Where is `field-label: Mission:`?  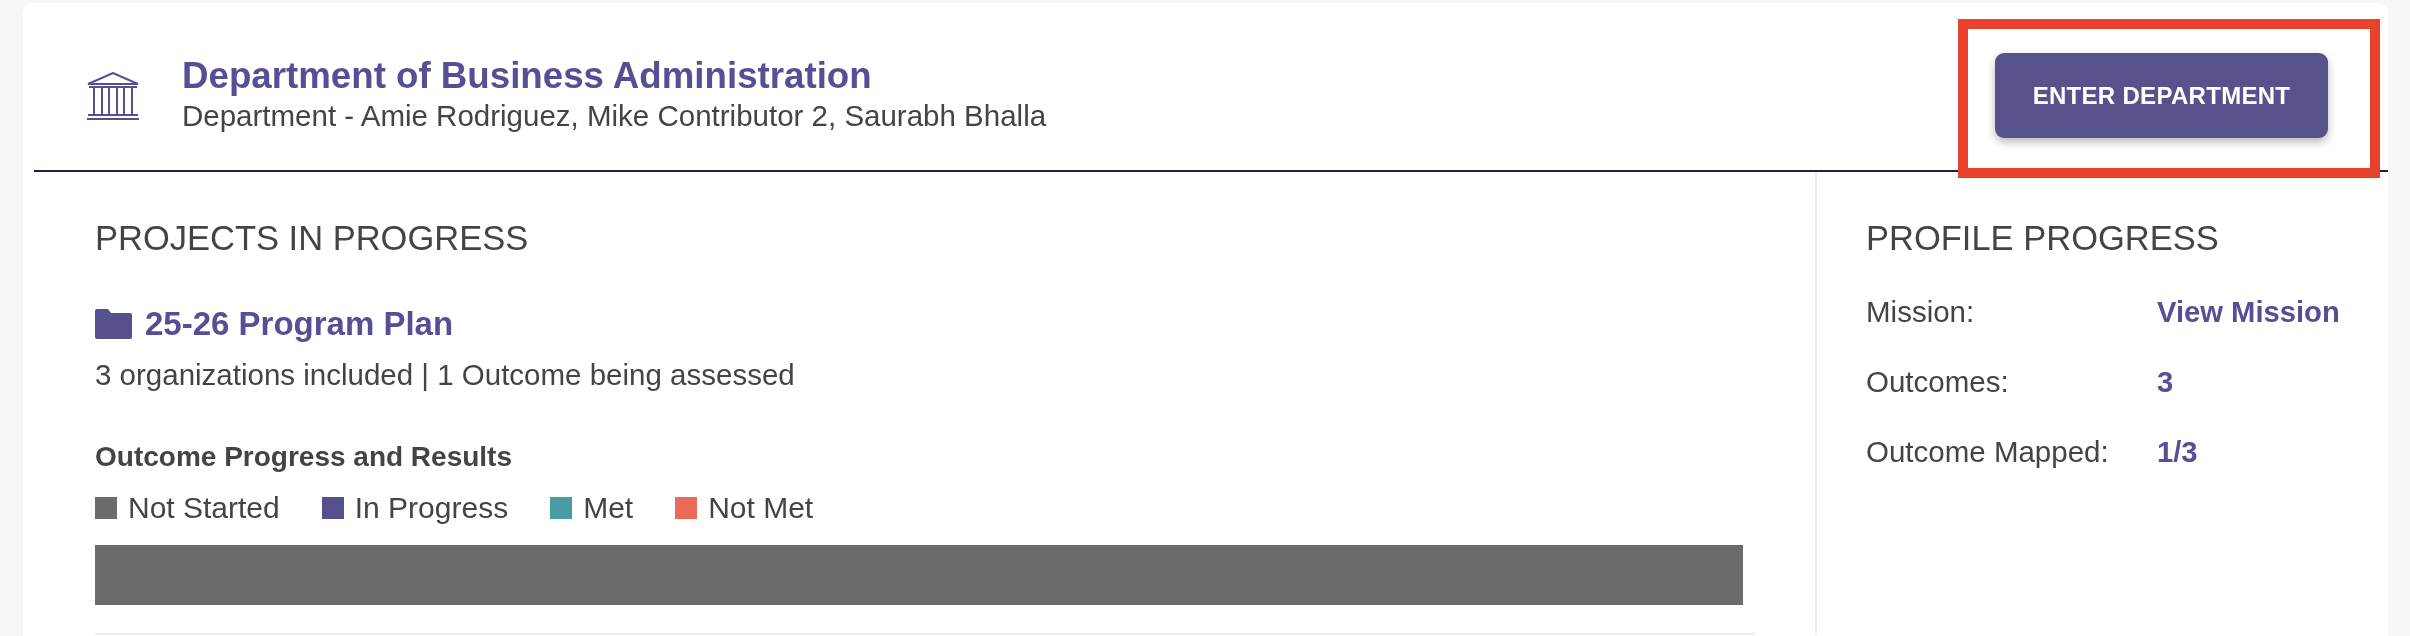 field-label: Mission: is located at coordinates (1921, 312).